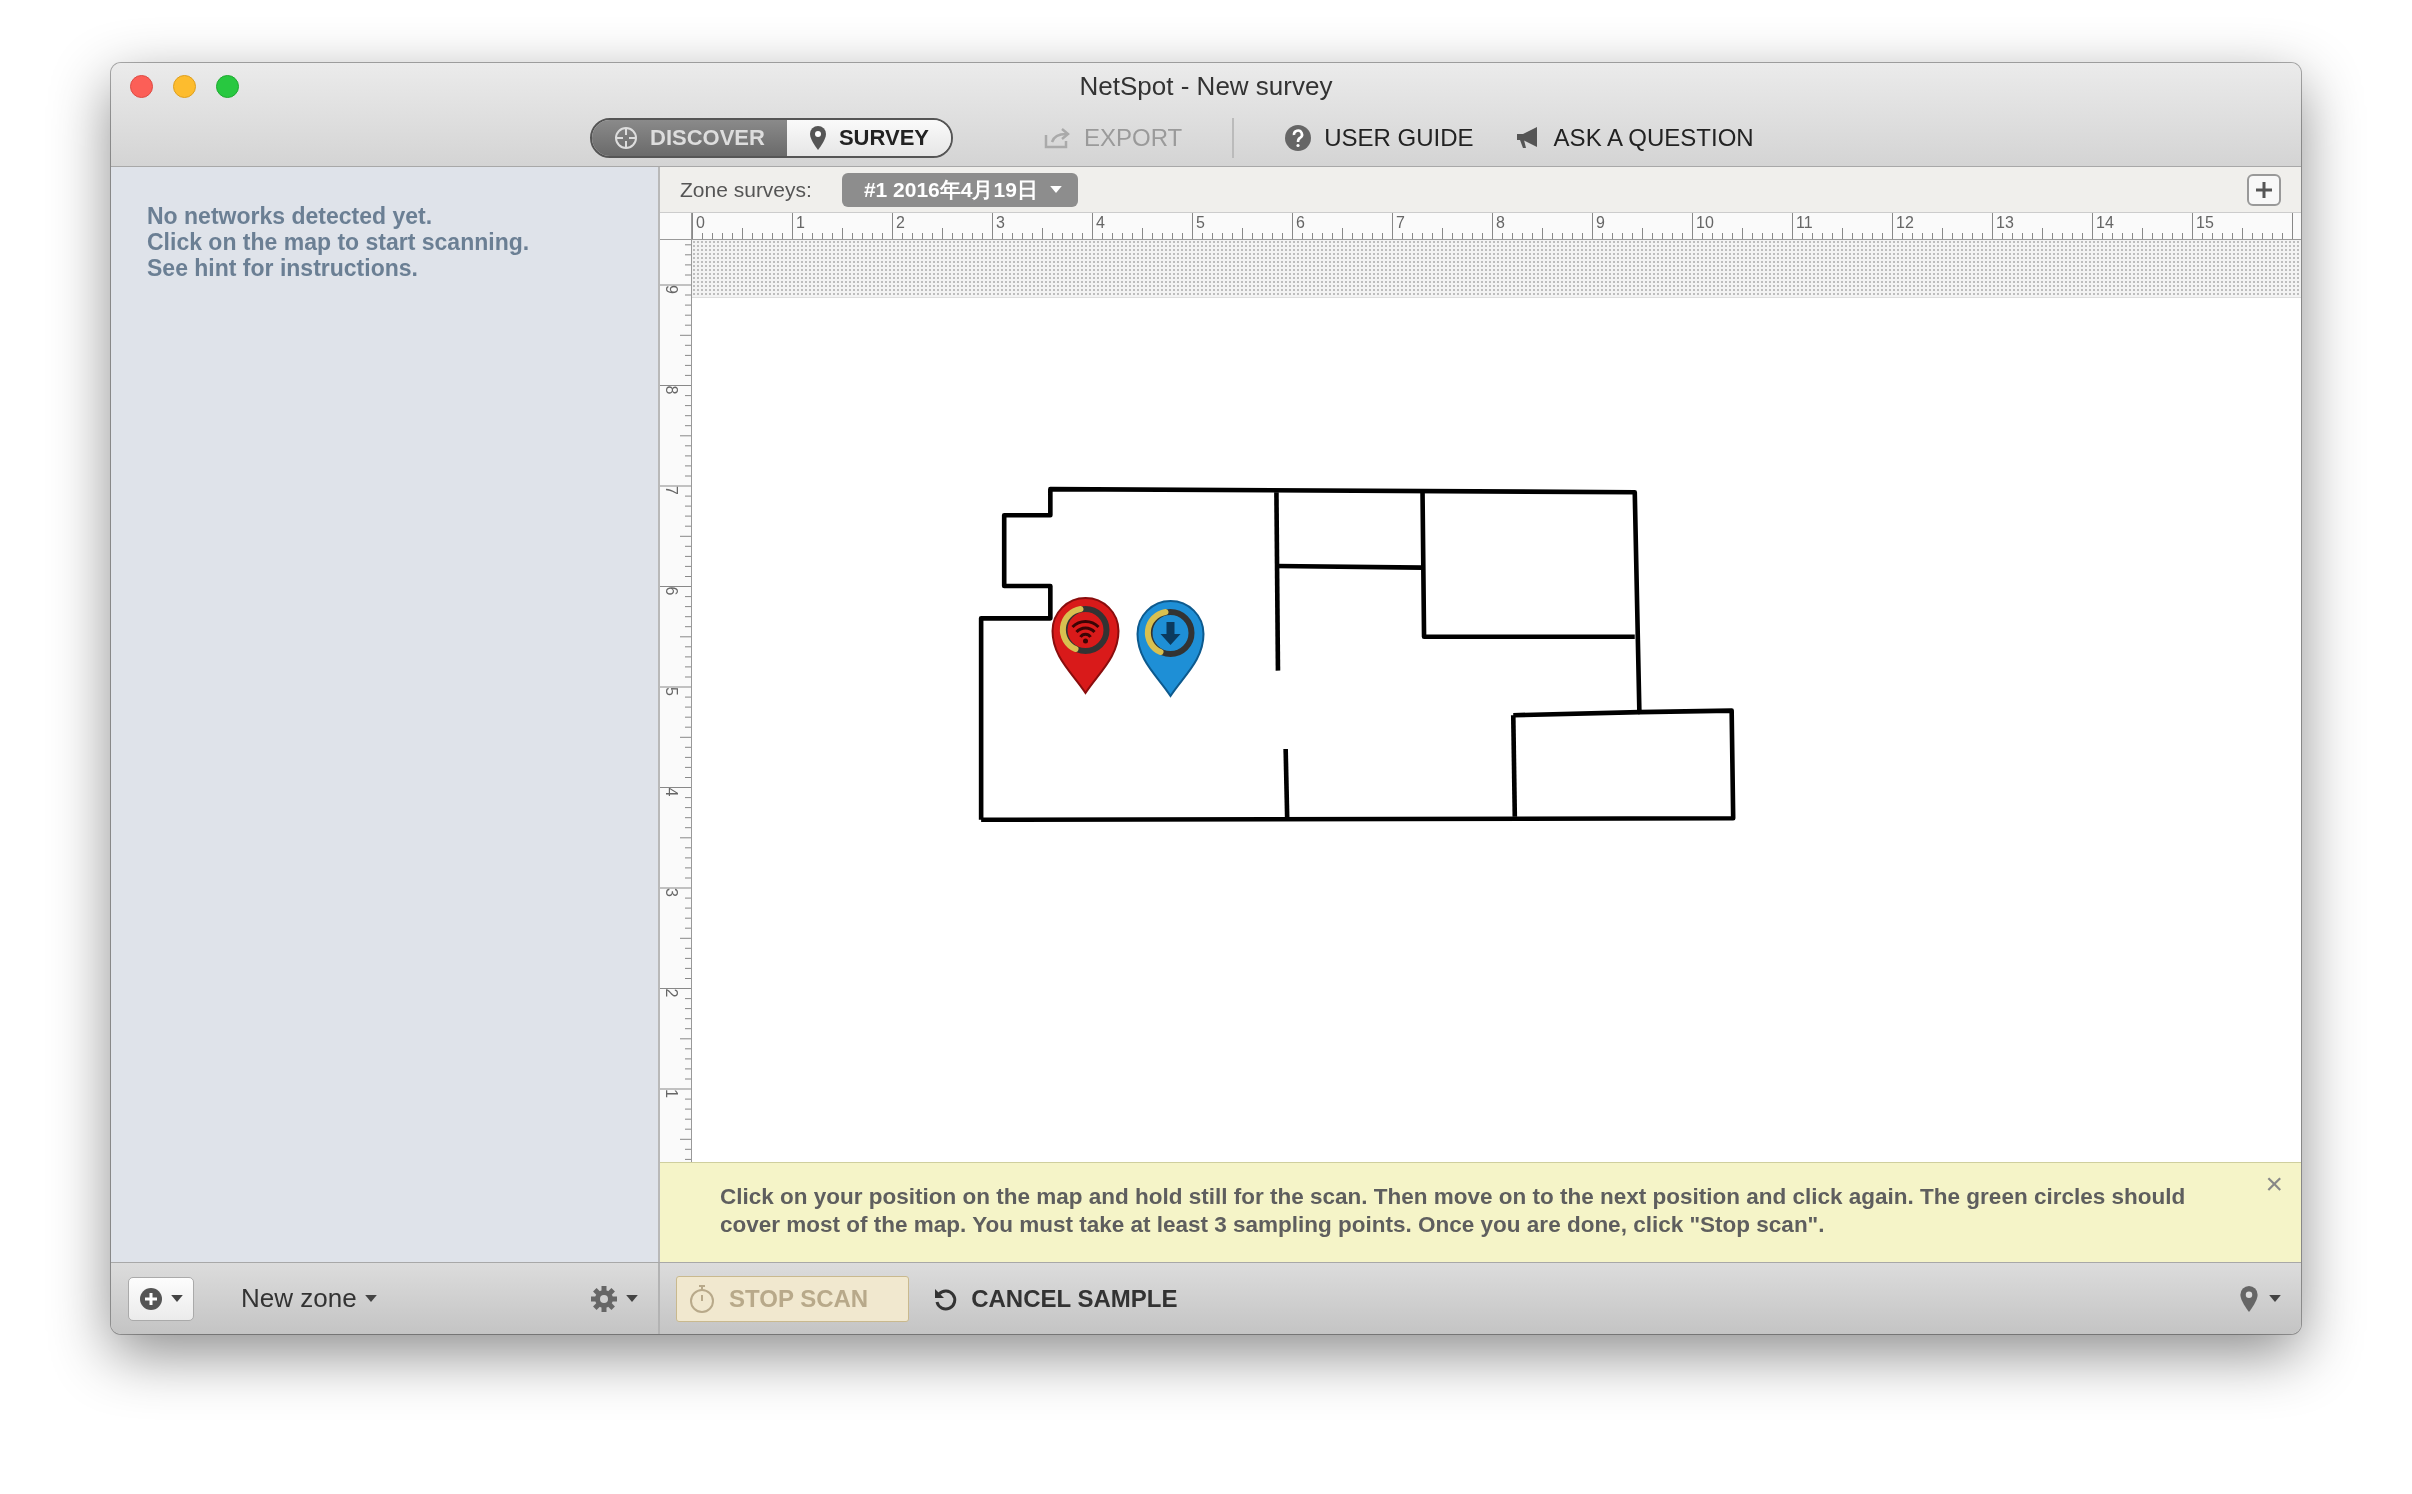  Describe the element at coordinates (604, 1298) in the screenshot. I see `settings-icon` at that location.